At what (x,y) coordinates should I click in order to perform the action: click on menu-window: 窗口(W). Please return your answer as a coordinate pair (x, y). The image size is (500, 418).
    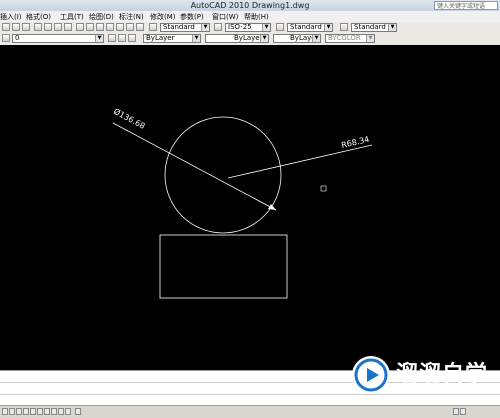
    Looking at the image, I should click on (225, 17).